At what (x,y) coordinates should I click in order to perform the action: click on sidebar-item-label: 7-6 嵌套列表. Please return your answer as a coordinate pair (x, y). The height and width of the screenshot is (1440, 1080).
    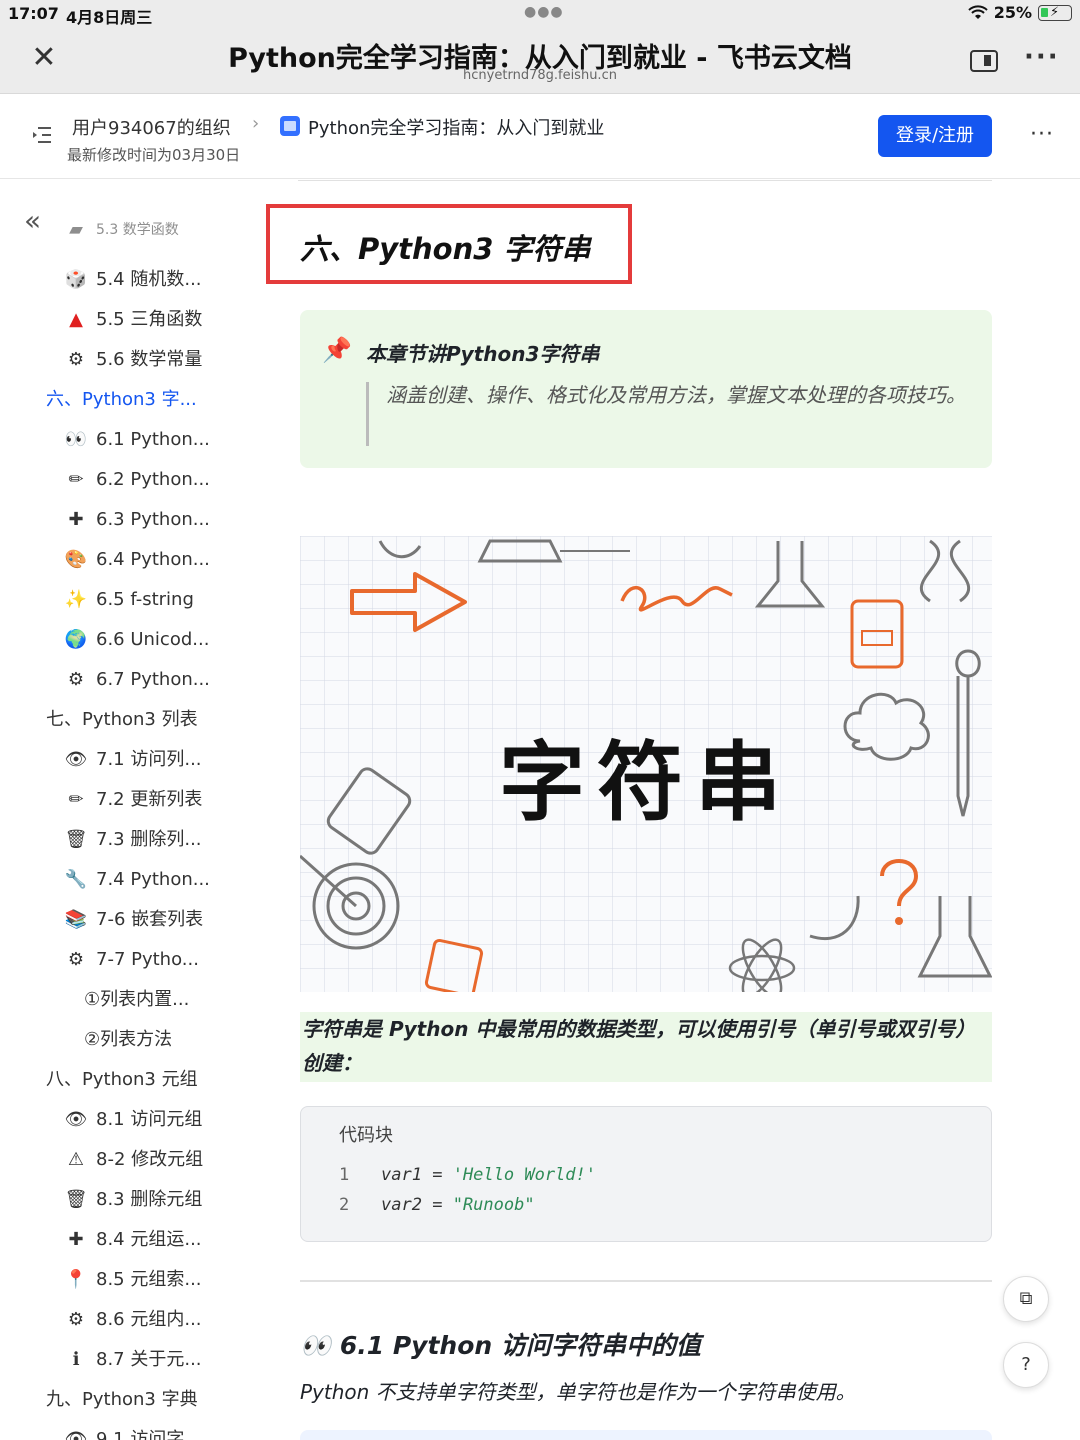
    Looking at the image, I should click on (150, 919).